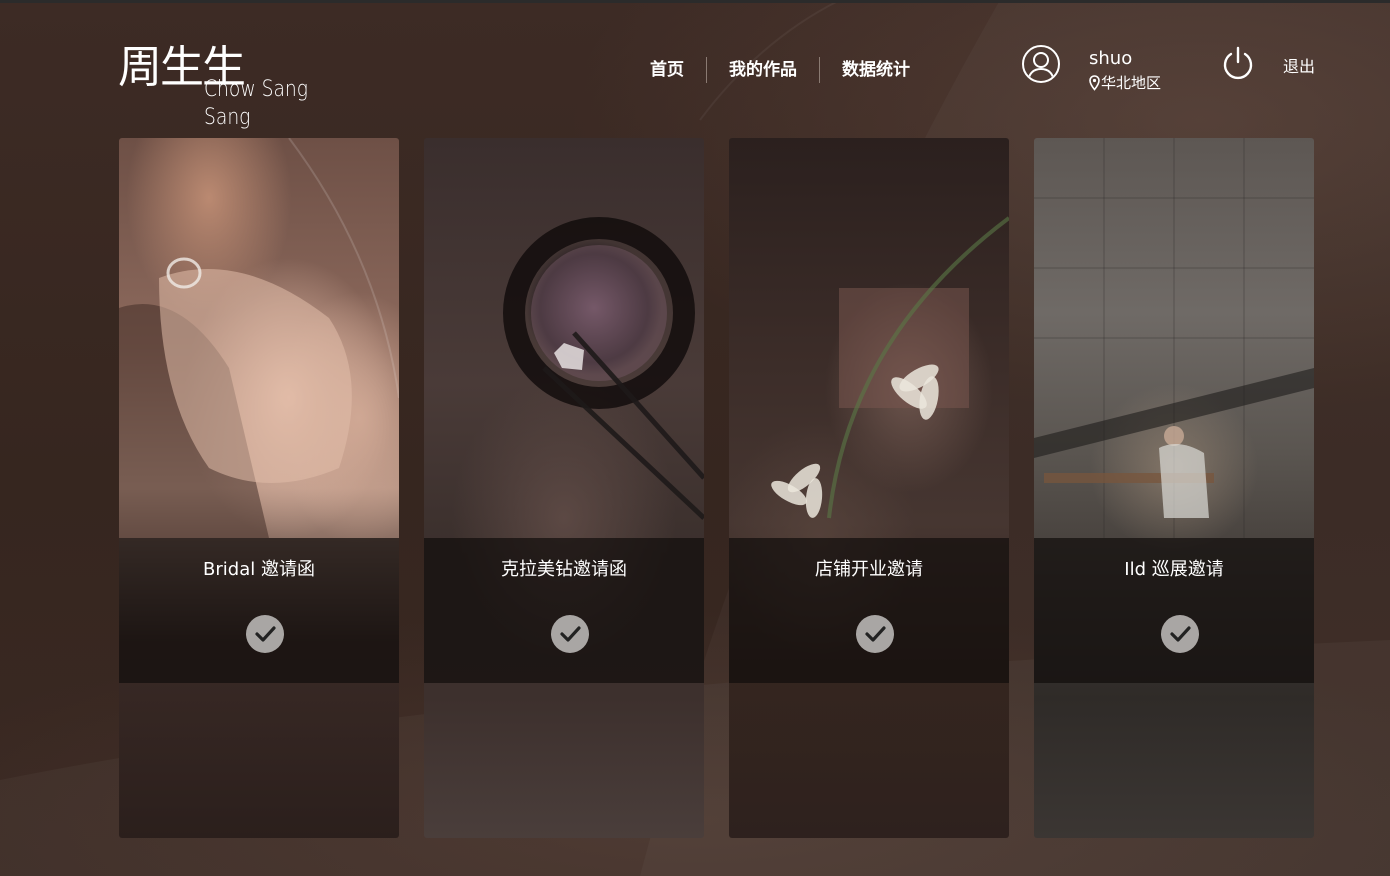 Image resolution: width=1390 pixels, height=876 pixels. What do you see at coordinates (876, 70) in the screenshot?
I see `nav-item-statistics: 数据统计` at bounding box center [876, 70].